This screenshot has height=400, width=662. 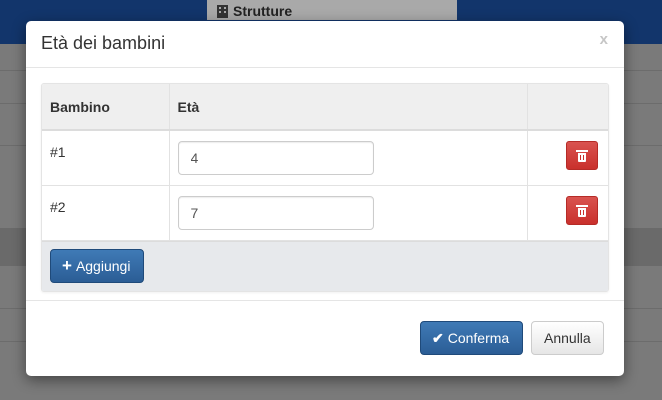 I want to click on check-icon: ✔, so click(x=438, y=338).